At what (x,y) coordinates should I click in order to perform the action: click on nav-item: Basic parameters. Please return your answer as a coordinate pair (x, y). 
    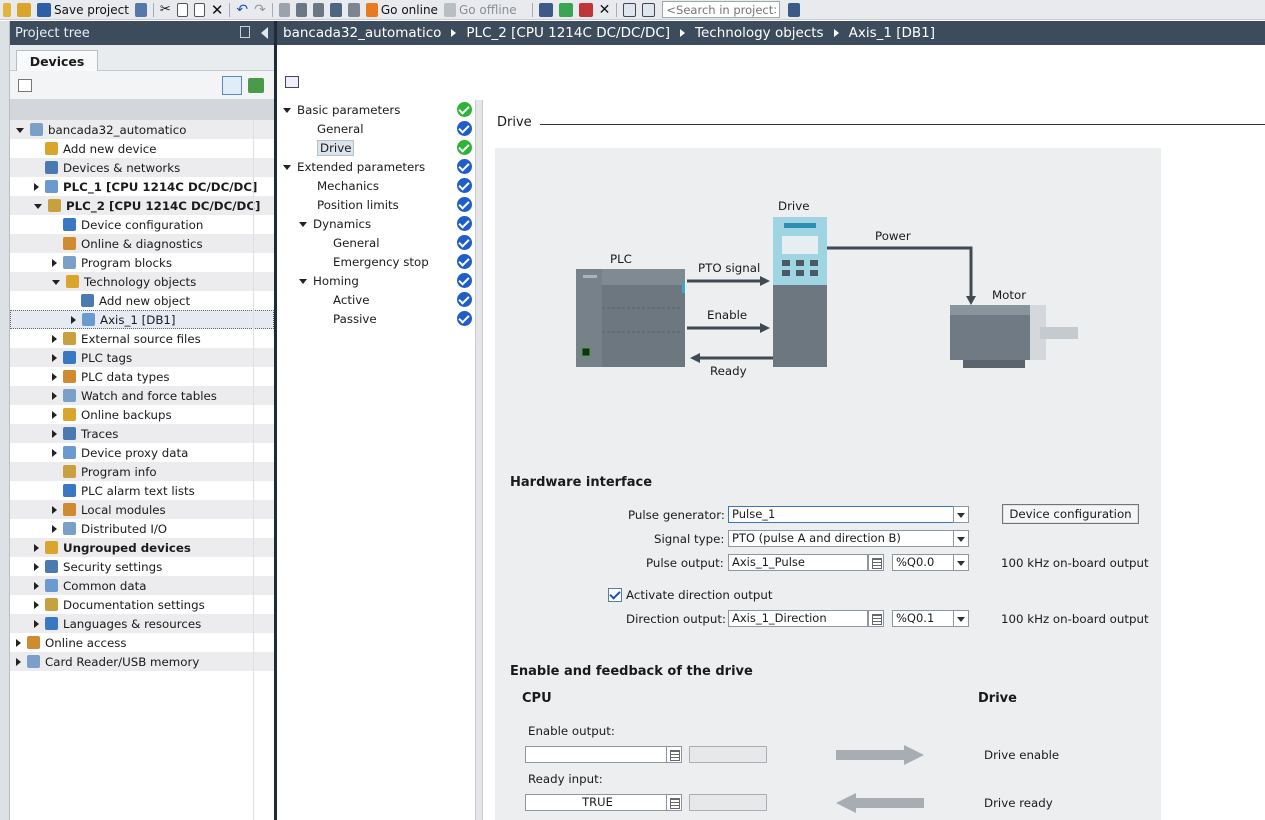
    Looking at the image, I should click on (376, 109).